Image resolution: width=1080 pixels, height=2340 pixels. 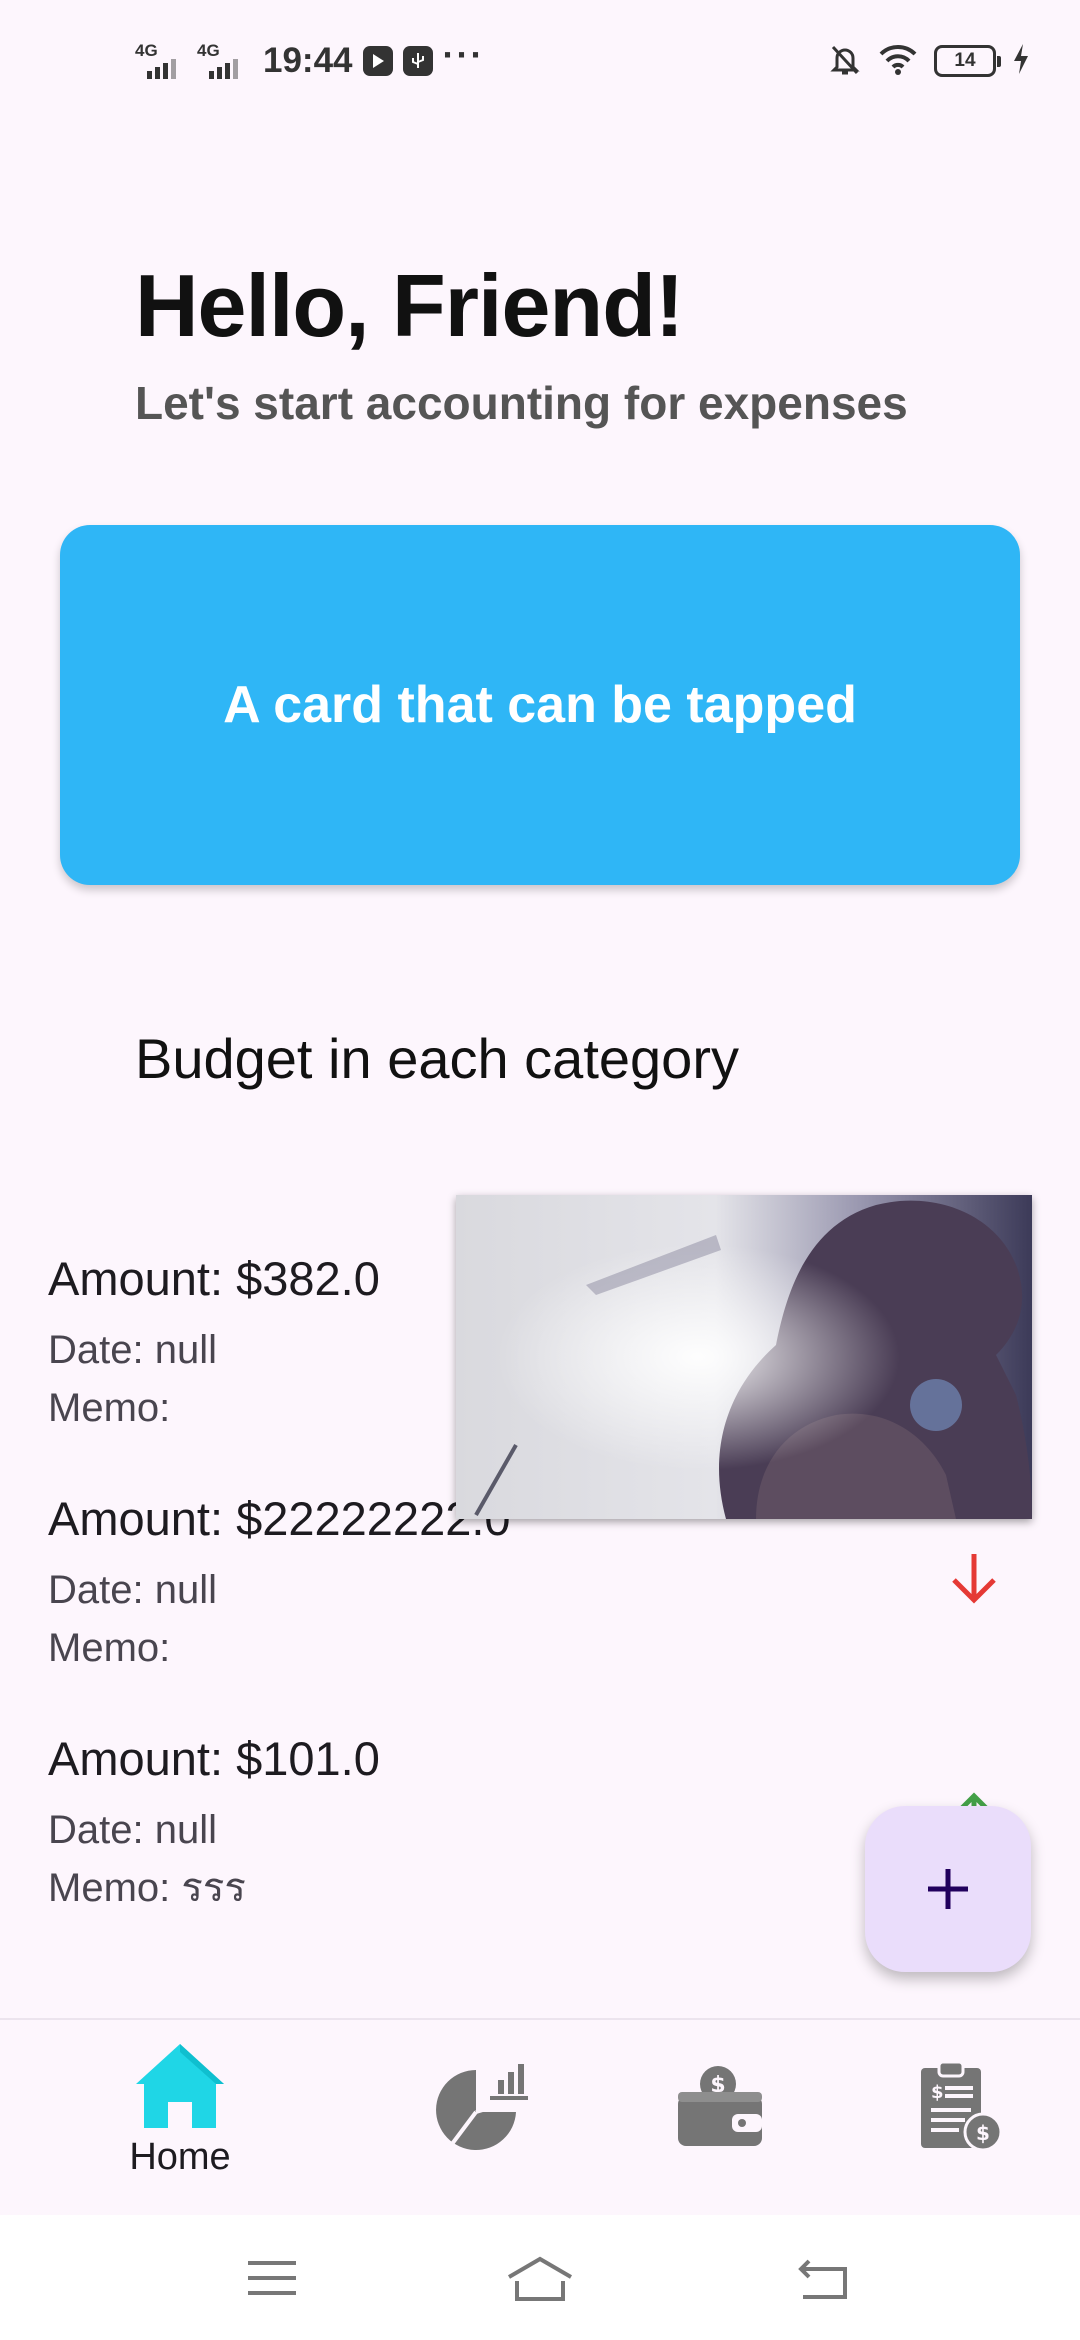 What do you see at coordinates (417, 61) in the screenshot?
I see `usb-debug-icon` at bounding box center [417, 61].